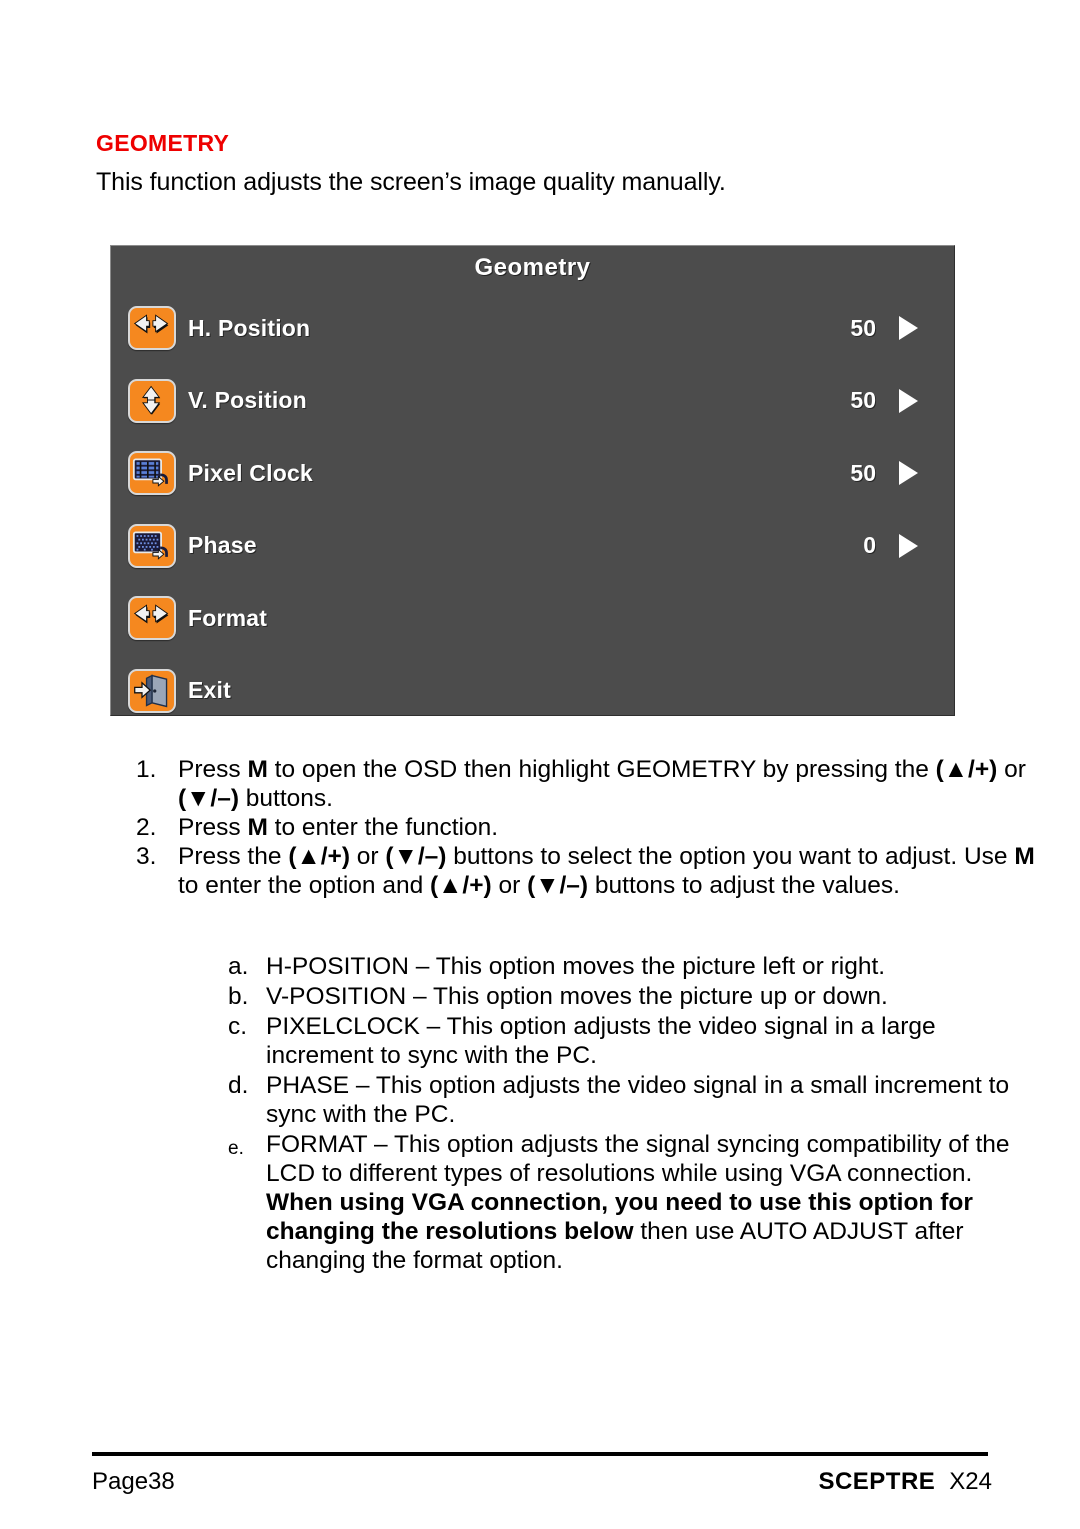  I want to click on exit-door-icon, so click(152, 690).